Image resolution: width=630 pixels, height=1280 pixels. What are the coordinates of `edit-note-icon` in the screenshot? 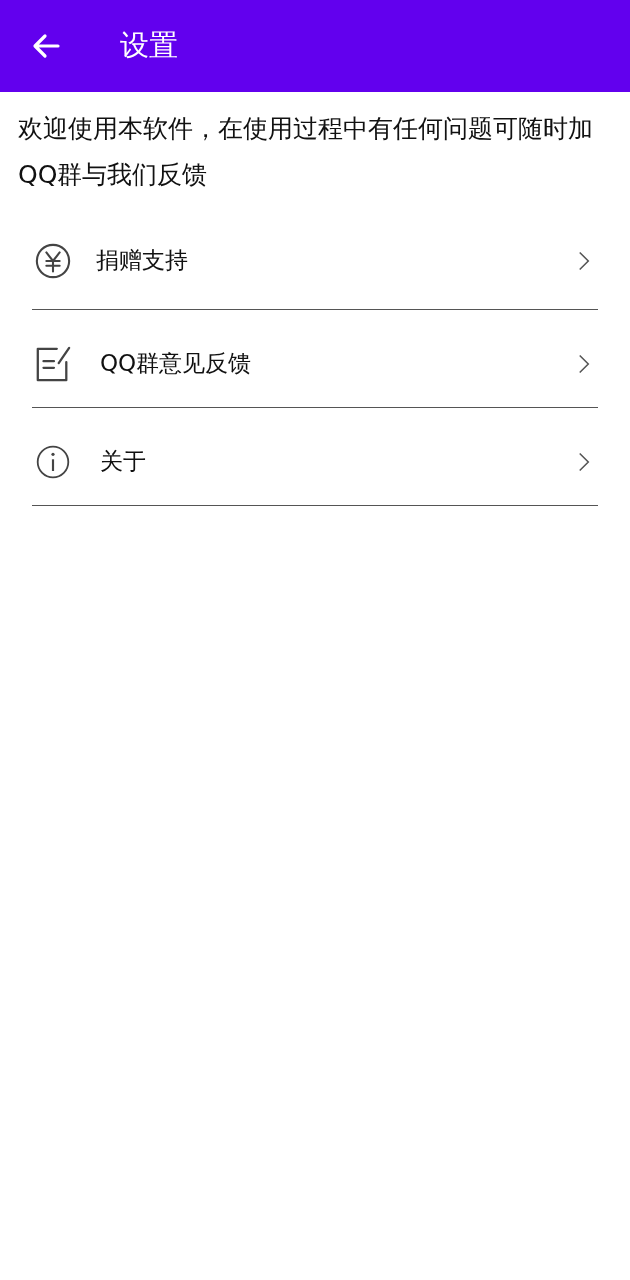 It's located at (53, 363).